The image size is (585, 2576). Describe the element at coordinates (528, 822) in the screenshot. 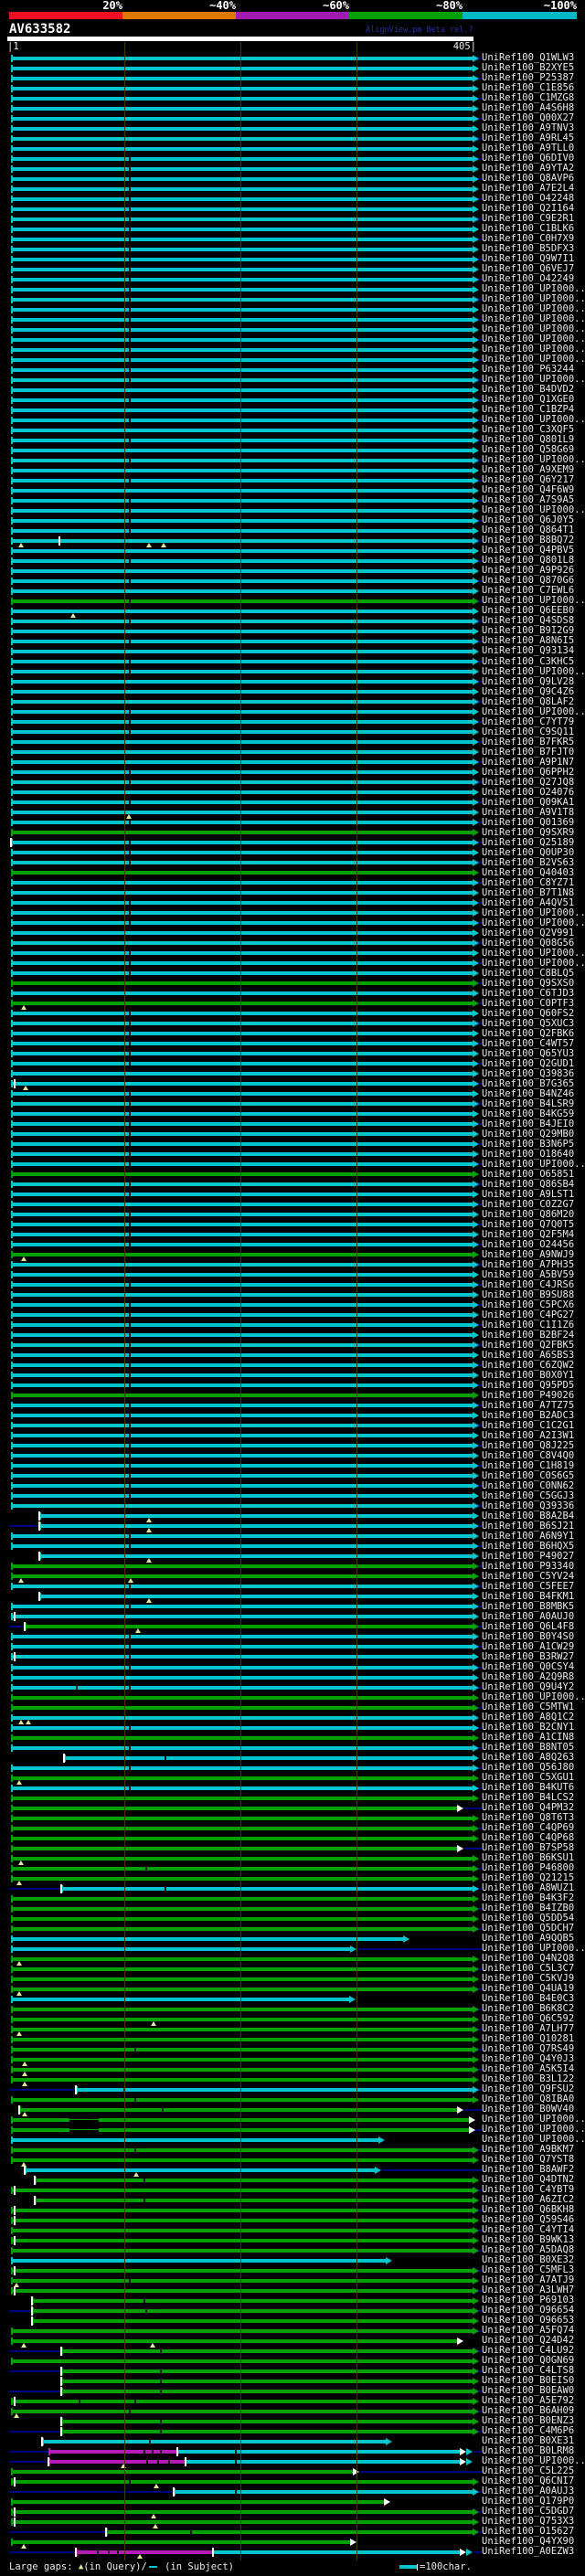

I see `hit-label: UniRef100_Q01369` at that location.